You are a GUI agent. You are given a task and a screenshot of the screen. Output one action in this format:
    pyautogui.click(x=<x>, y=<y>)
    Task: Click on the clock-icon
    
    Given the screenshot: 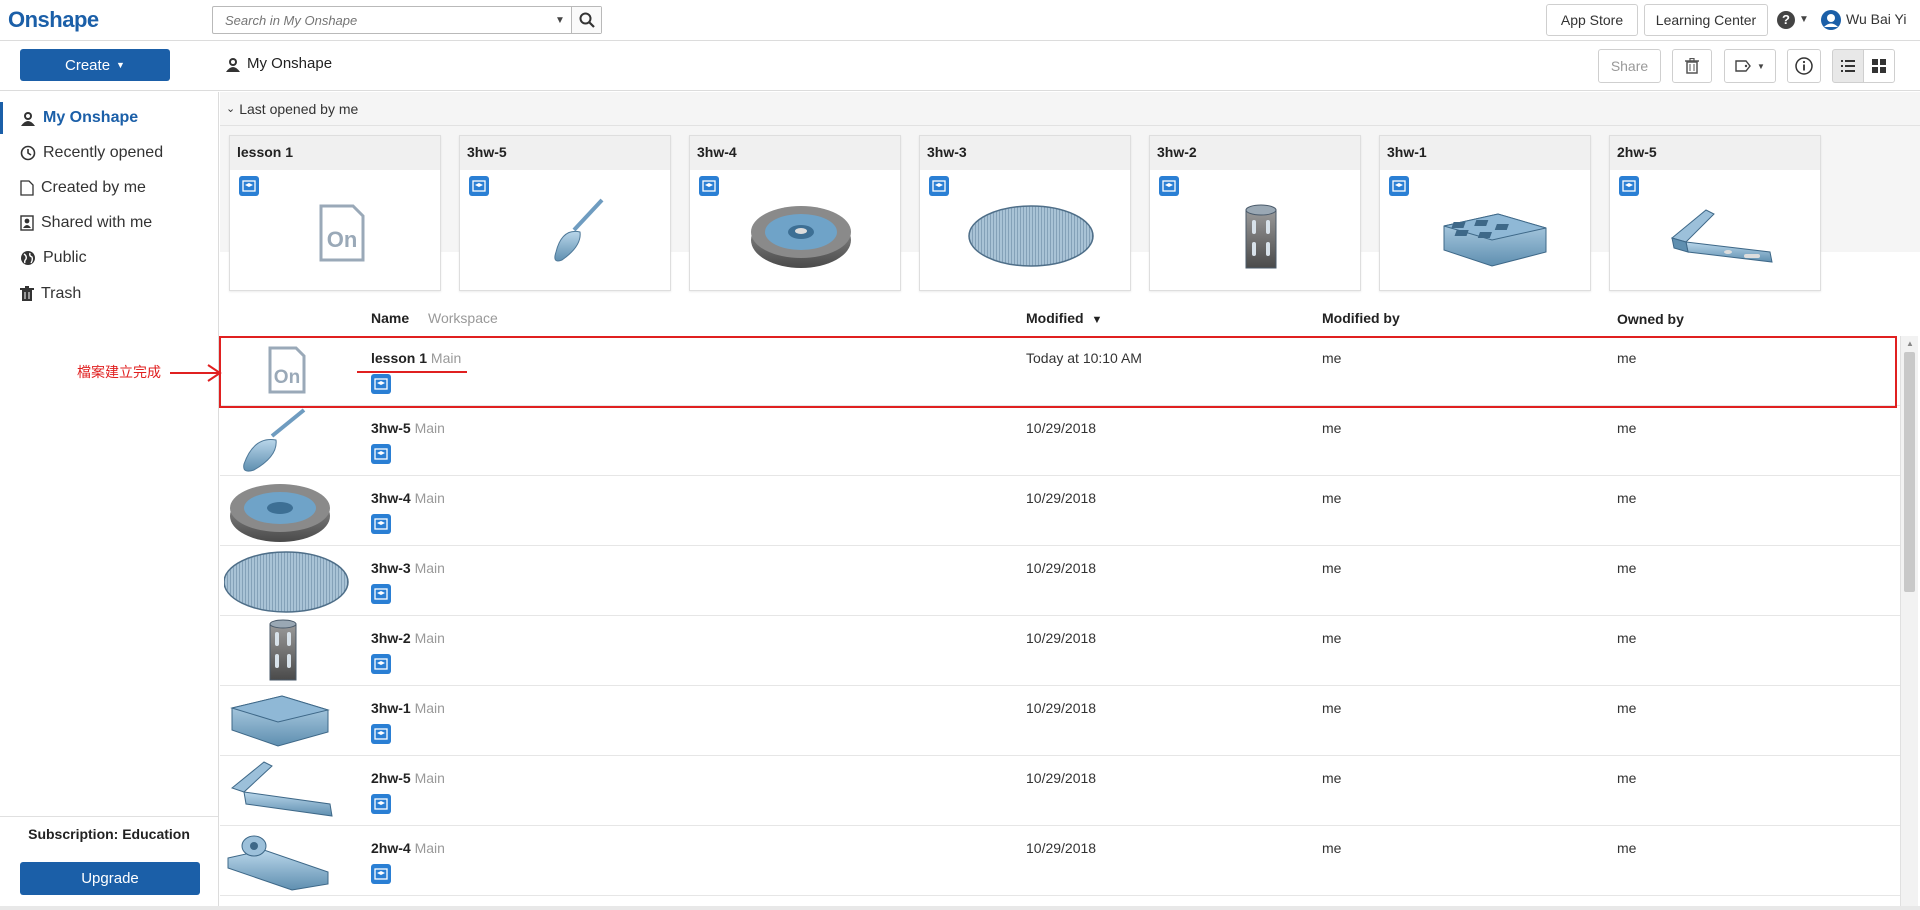 What is the action you would take?
    pyautogui.click(x=28, y=153)
    